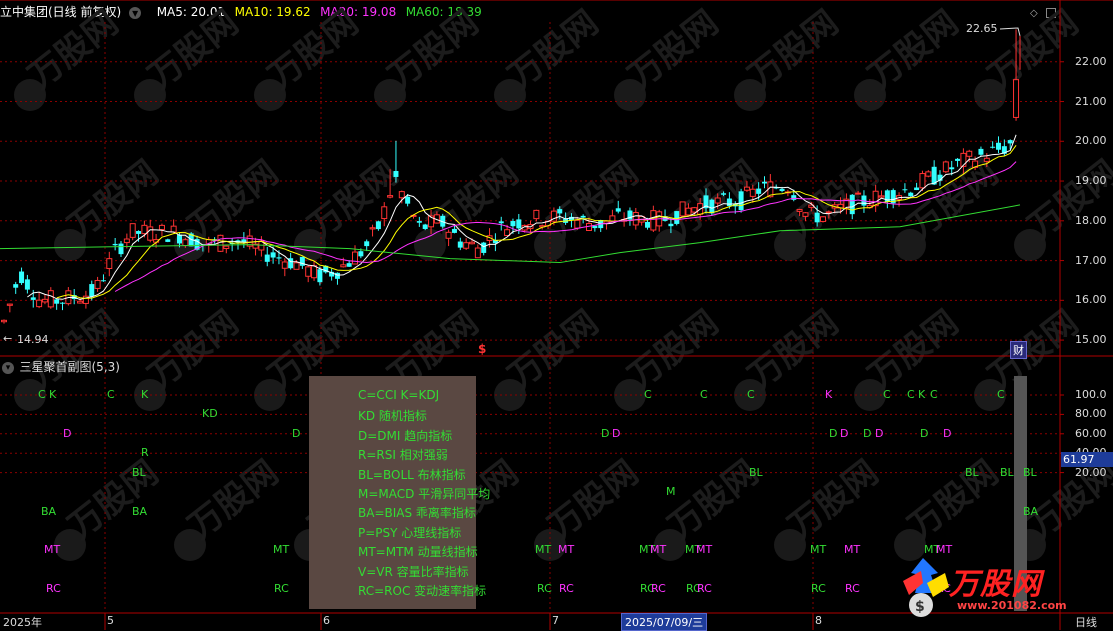 This screenshot has width=1113, height=631. I want to click on price-axis-label: 16.00, so click(1091, 300).